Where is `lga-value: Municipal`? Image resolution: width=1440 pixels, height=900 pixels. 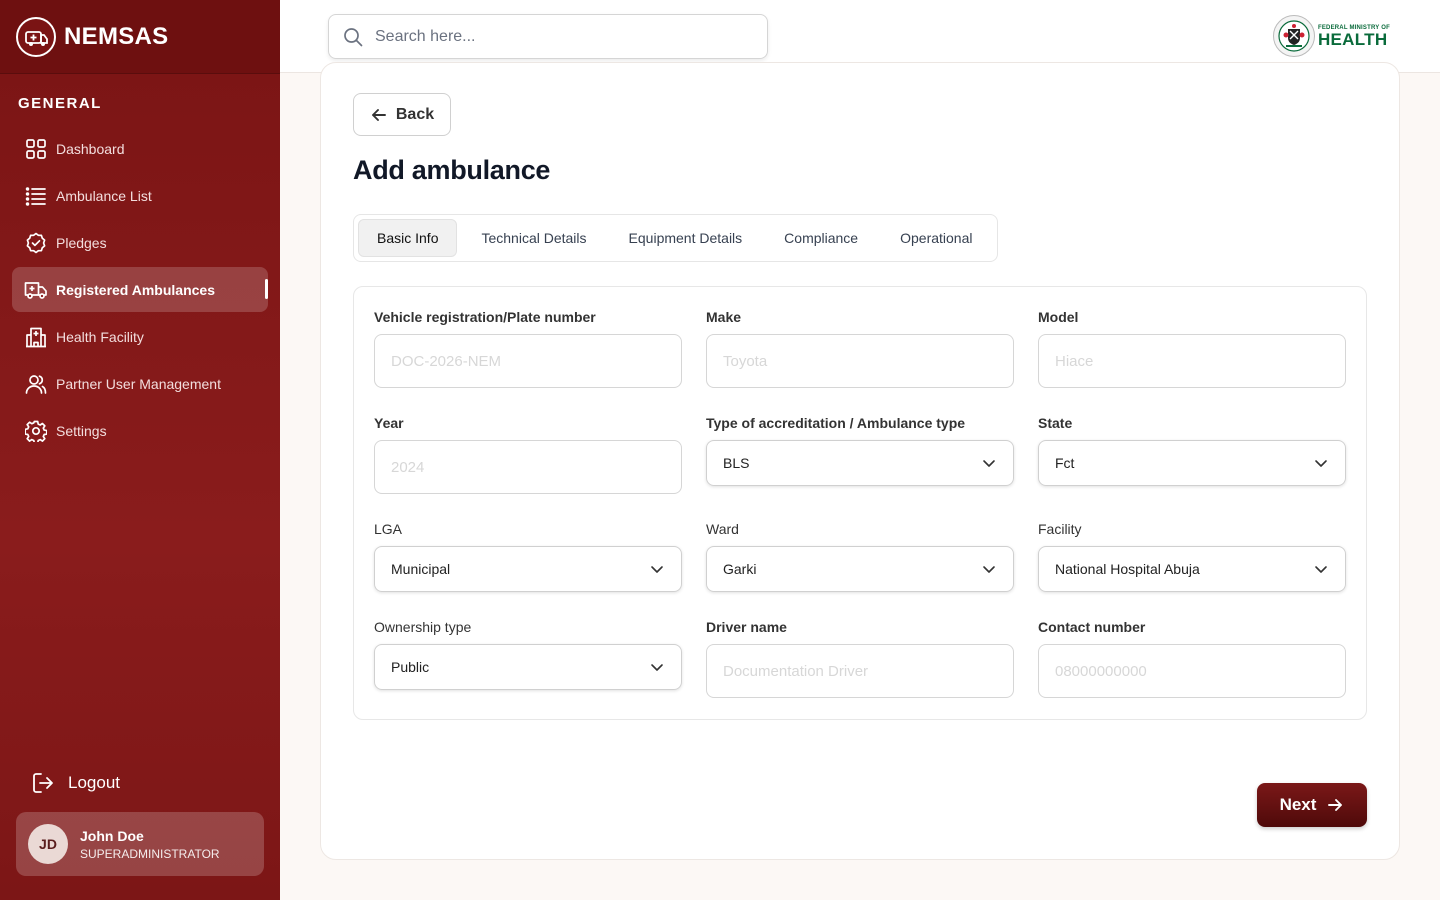
lga-value: Municipal is located at coordinates (421, 569).